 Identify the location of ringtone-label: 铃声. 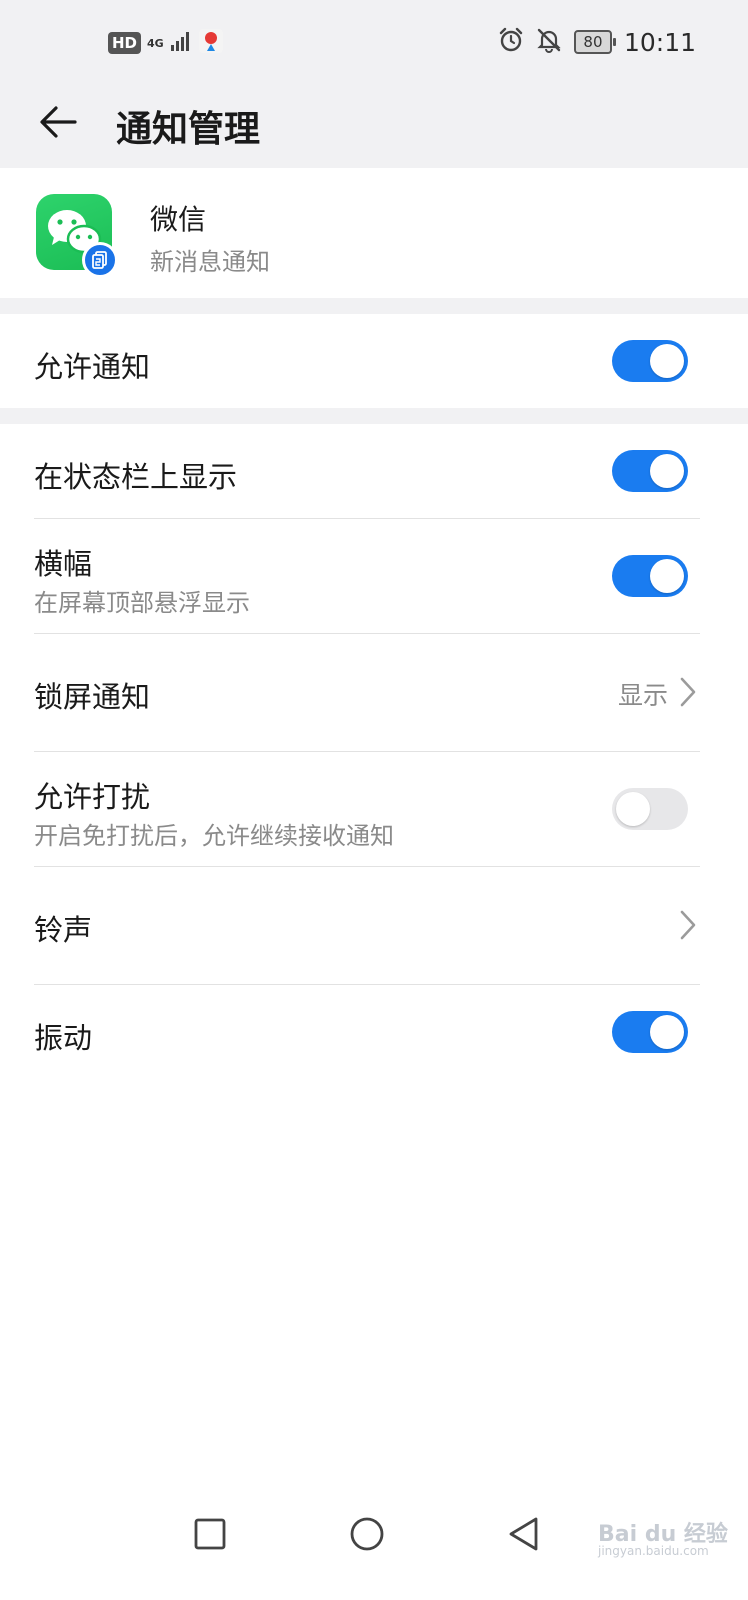
(63, 930).